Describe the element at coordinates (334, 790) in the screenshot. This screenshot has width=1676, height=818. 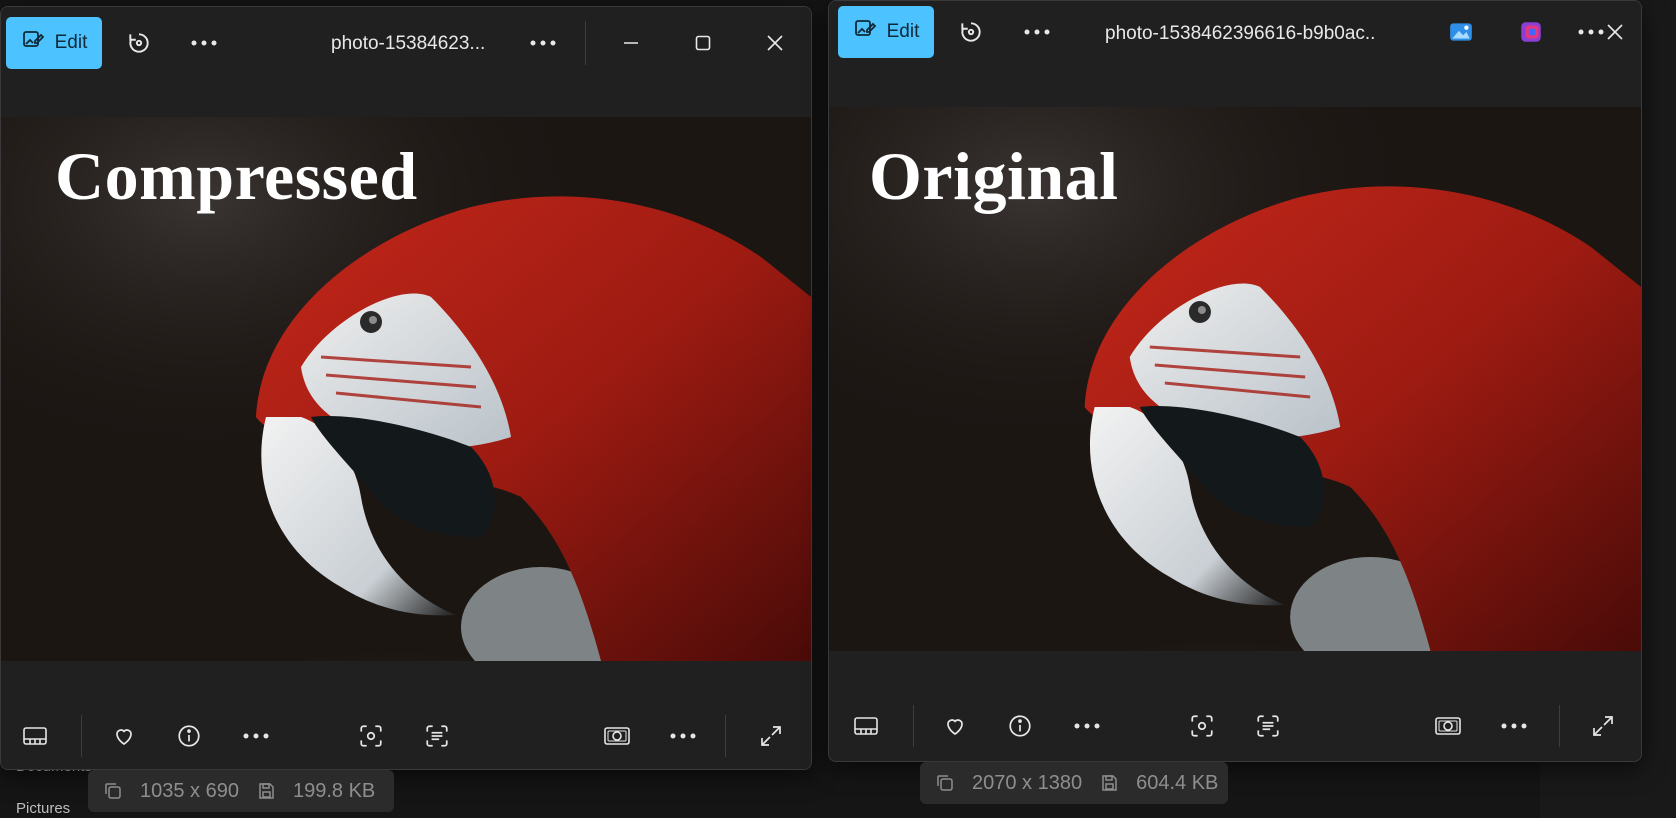
I see `file-size: 199.8 KB` at that location.